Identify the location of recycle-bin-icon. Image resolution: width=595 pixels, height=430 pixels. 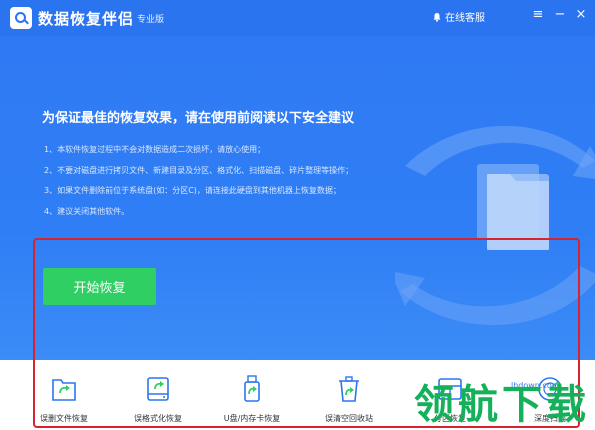
(349, 389).